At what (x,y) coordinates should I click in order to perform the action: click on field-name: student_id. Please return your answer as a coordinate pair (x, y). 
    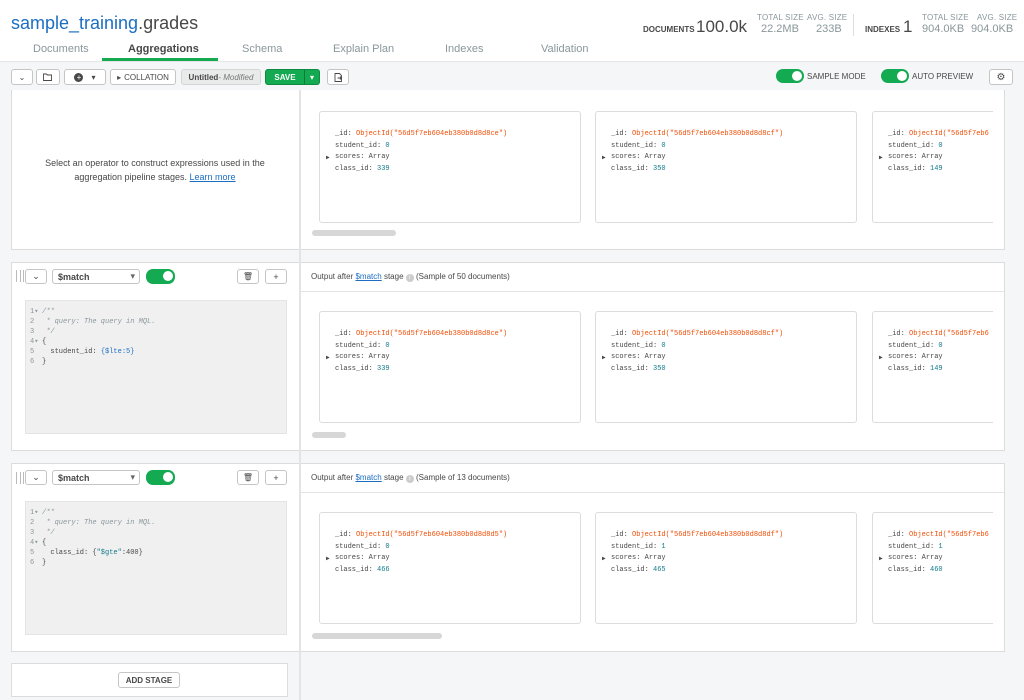
    Looking at the image, I should click on (632, 345).